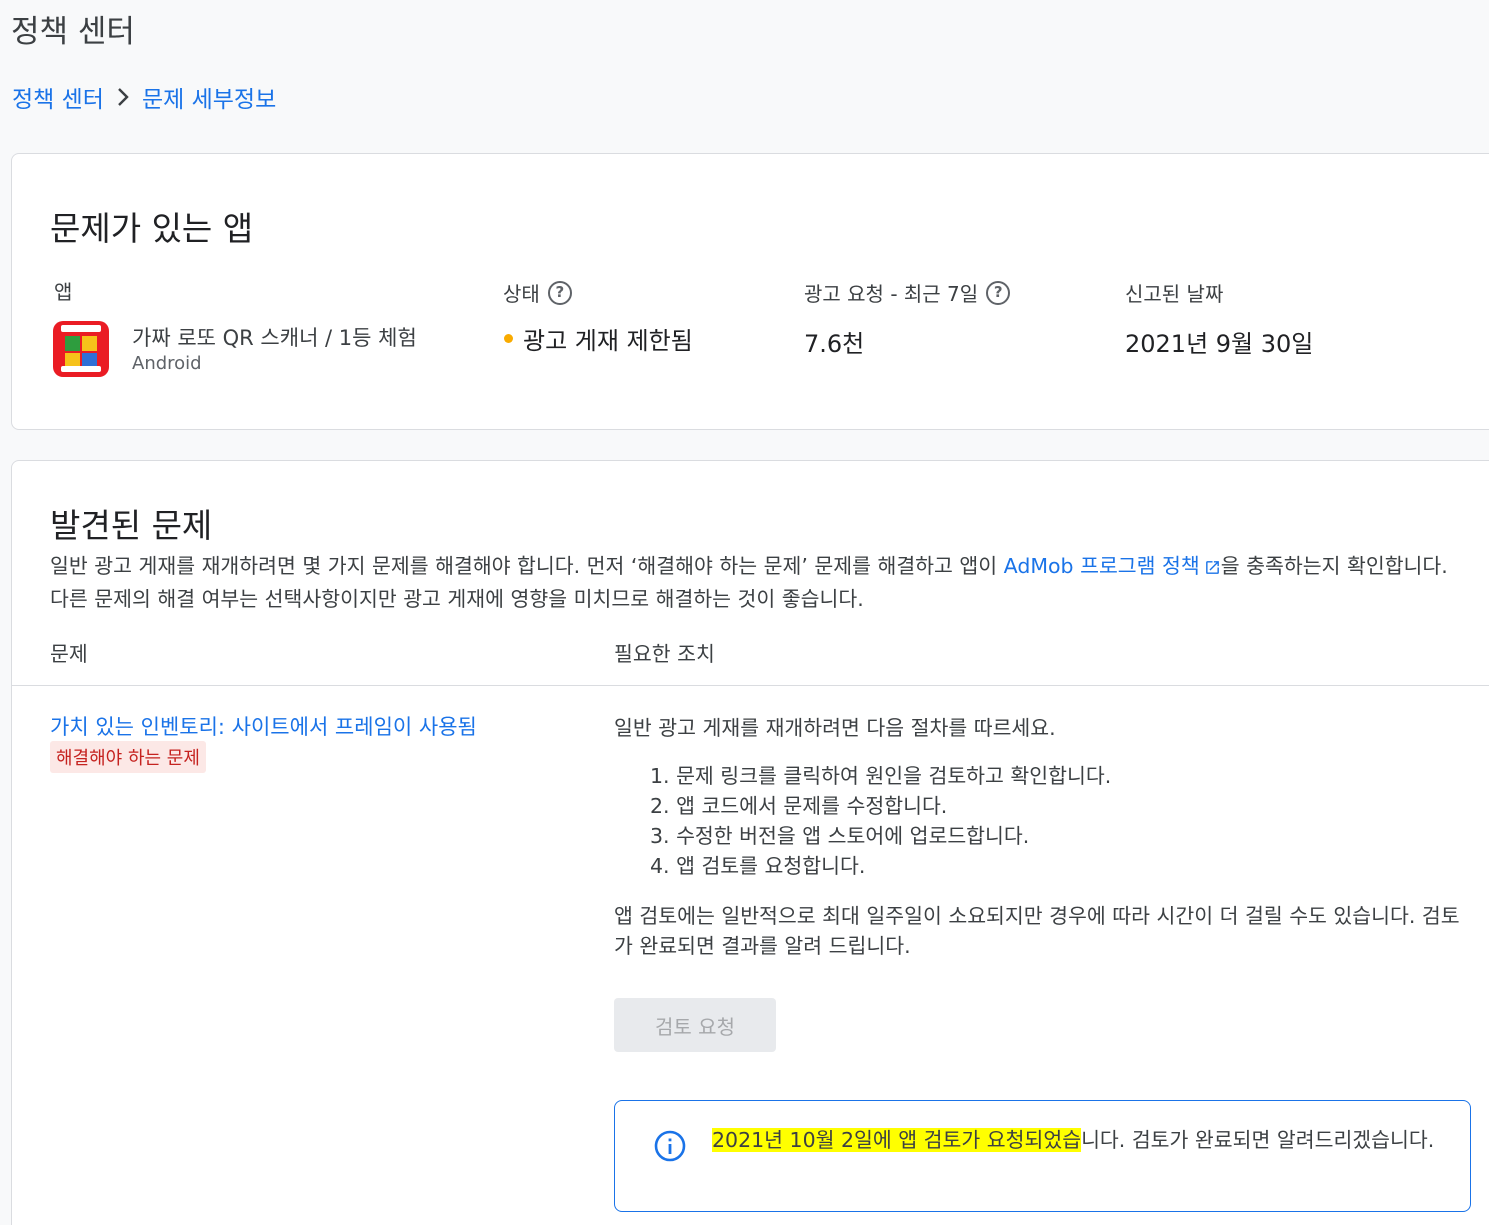 This screenshot has width=1489, height=1225. Describe the element at coordinates (695, 1025) in the screenshot. I see `request-review-button: 검토 요청` at that location.